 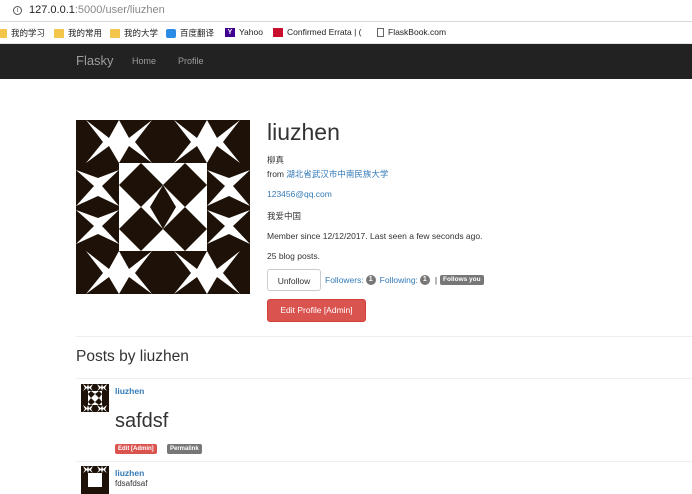 What do you see at coordinates (190, 33) in the screenshot?
I see `bookmark-item: 百度翻译` at bounding box center [190, 33].